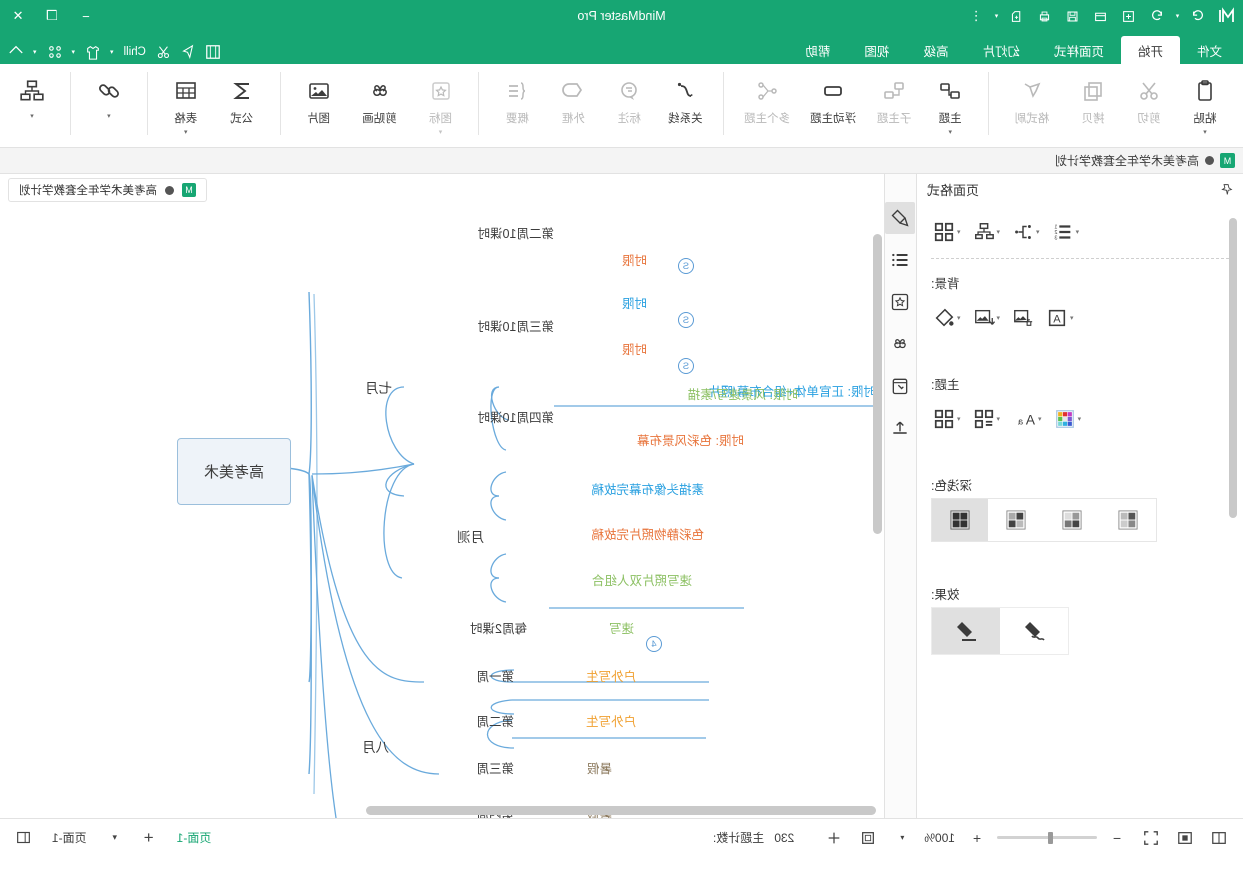 This screenshot has width=1243, height=870. What do you see at coordinates (213, 52) in the screenshot?
I see `frame-icon` at bounding box center [213, 52].